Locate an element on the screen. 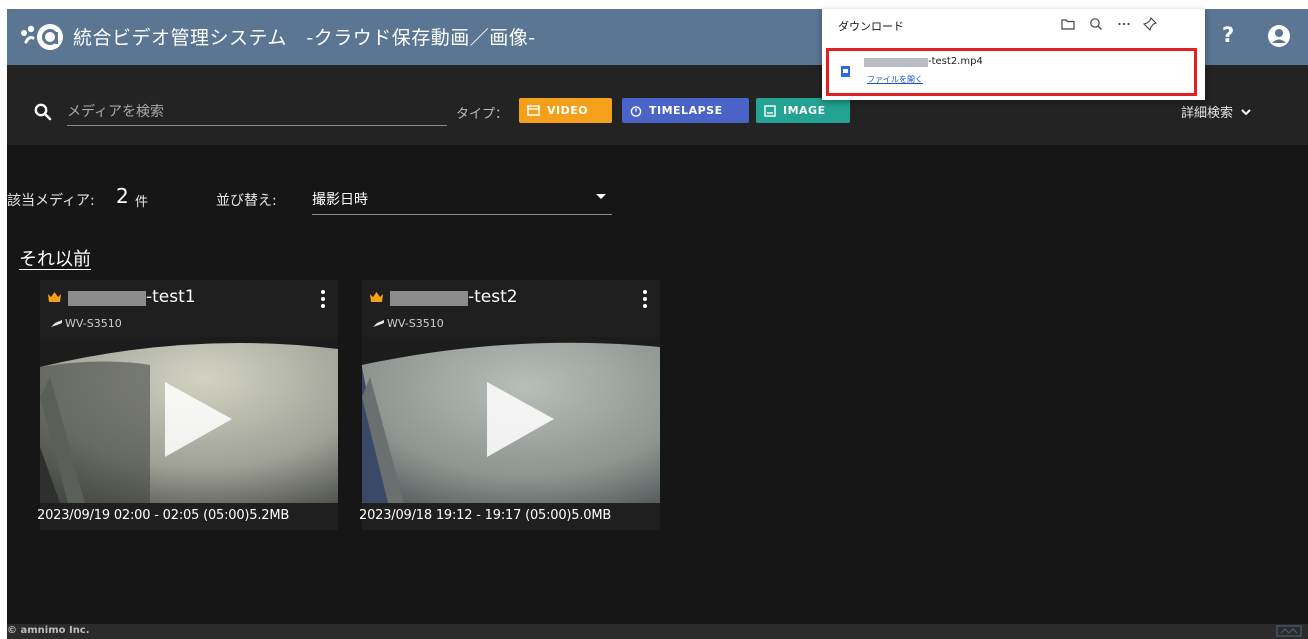 The height and width of the screenshot is (639, 1308). result-count: 2 is located at coordinates (122, 196).